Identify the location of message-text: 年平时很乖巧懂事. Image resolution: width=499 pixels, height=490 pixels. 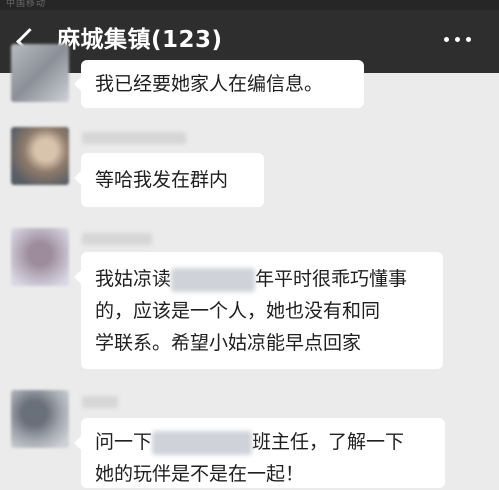
(331, 279).